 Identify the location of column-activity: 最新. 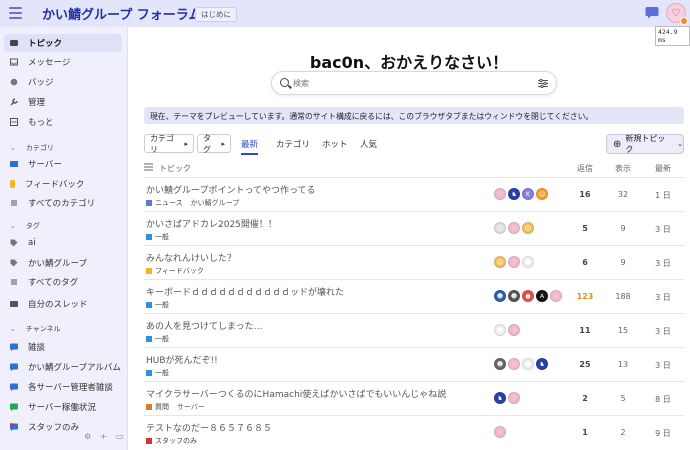
(663, 168).